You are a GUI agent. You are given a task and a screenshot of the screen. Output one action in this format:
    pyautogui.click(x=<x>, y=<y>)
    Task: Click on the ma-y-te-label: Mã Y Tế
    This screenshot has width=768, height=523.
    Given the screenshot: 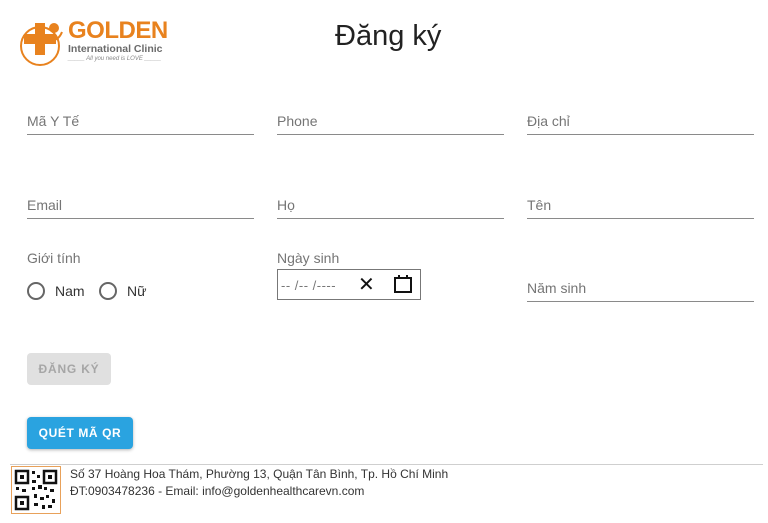 What is the action you would take?
    pyautogui.click(x=53, y=121)
    